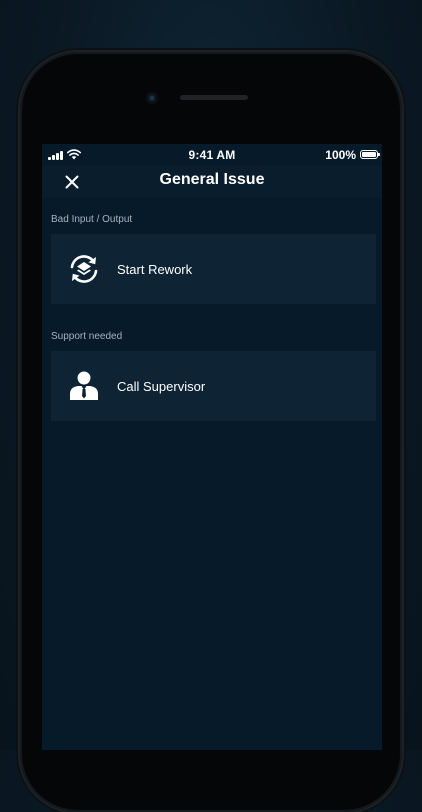 The height and width of the screenshot is (812, 422). What do you see at coordinates (403, 226) in the screenshot?
I see `power-button` at bounding box center [403, 226].